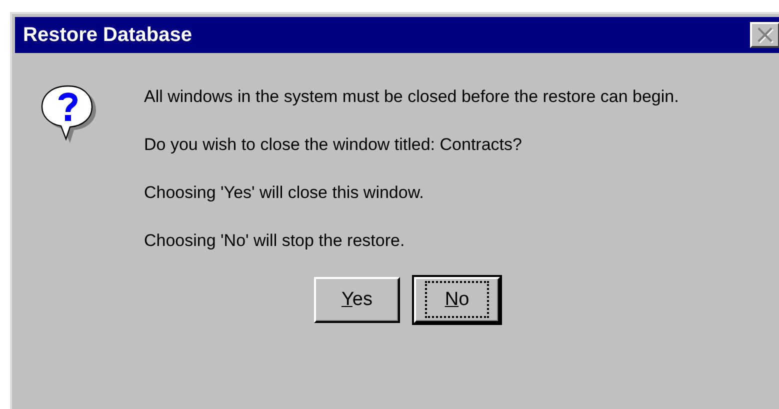 The width and height of the screenshot is (779, 409). What do you see at coordinates (284, 193) in the screenshot?
I see `message-text: Choosing 'Yes' will close this window.` at bounding box center [284, 193].